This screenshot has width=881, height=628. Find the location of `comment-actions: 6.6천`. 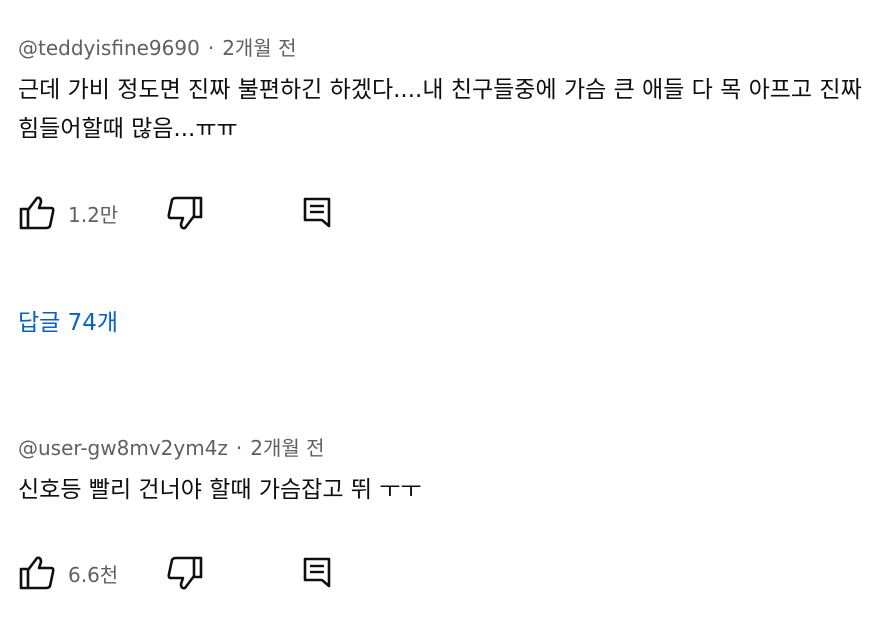

comment-actions: 6.6천 is located at coordinates (175, 573).